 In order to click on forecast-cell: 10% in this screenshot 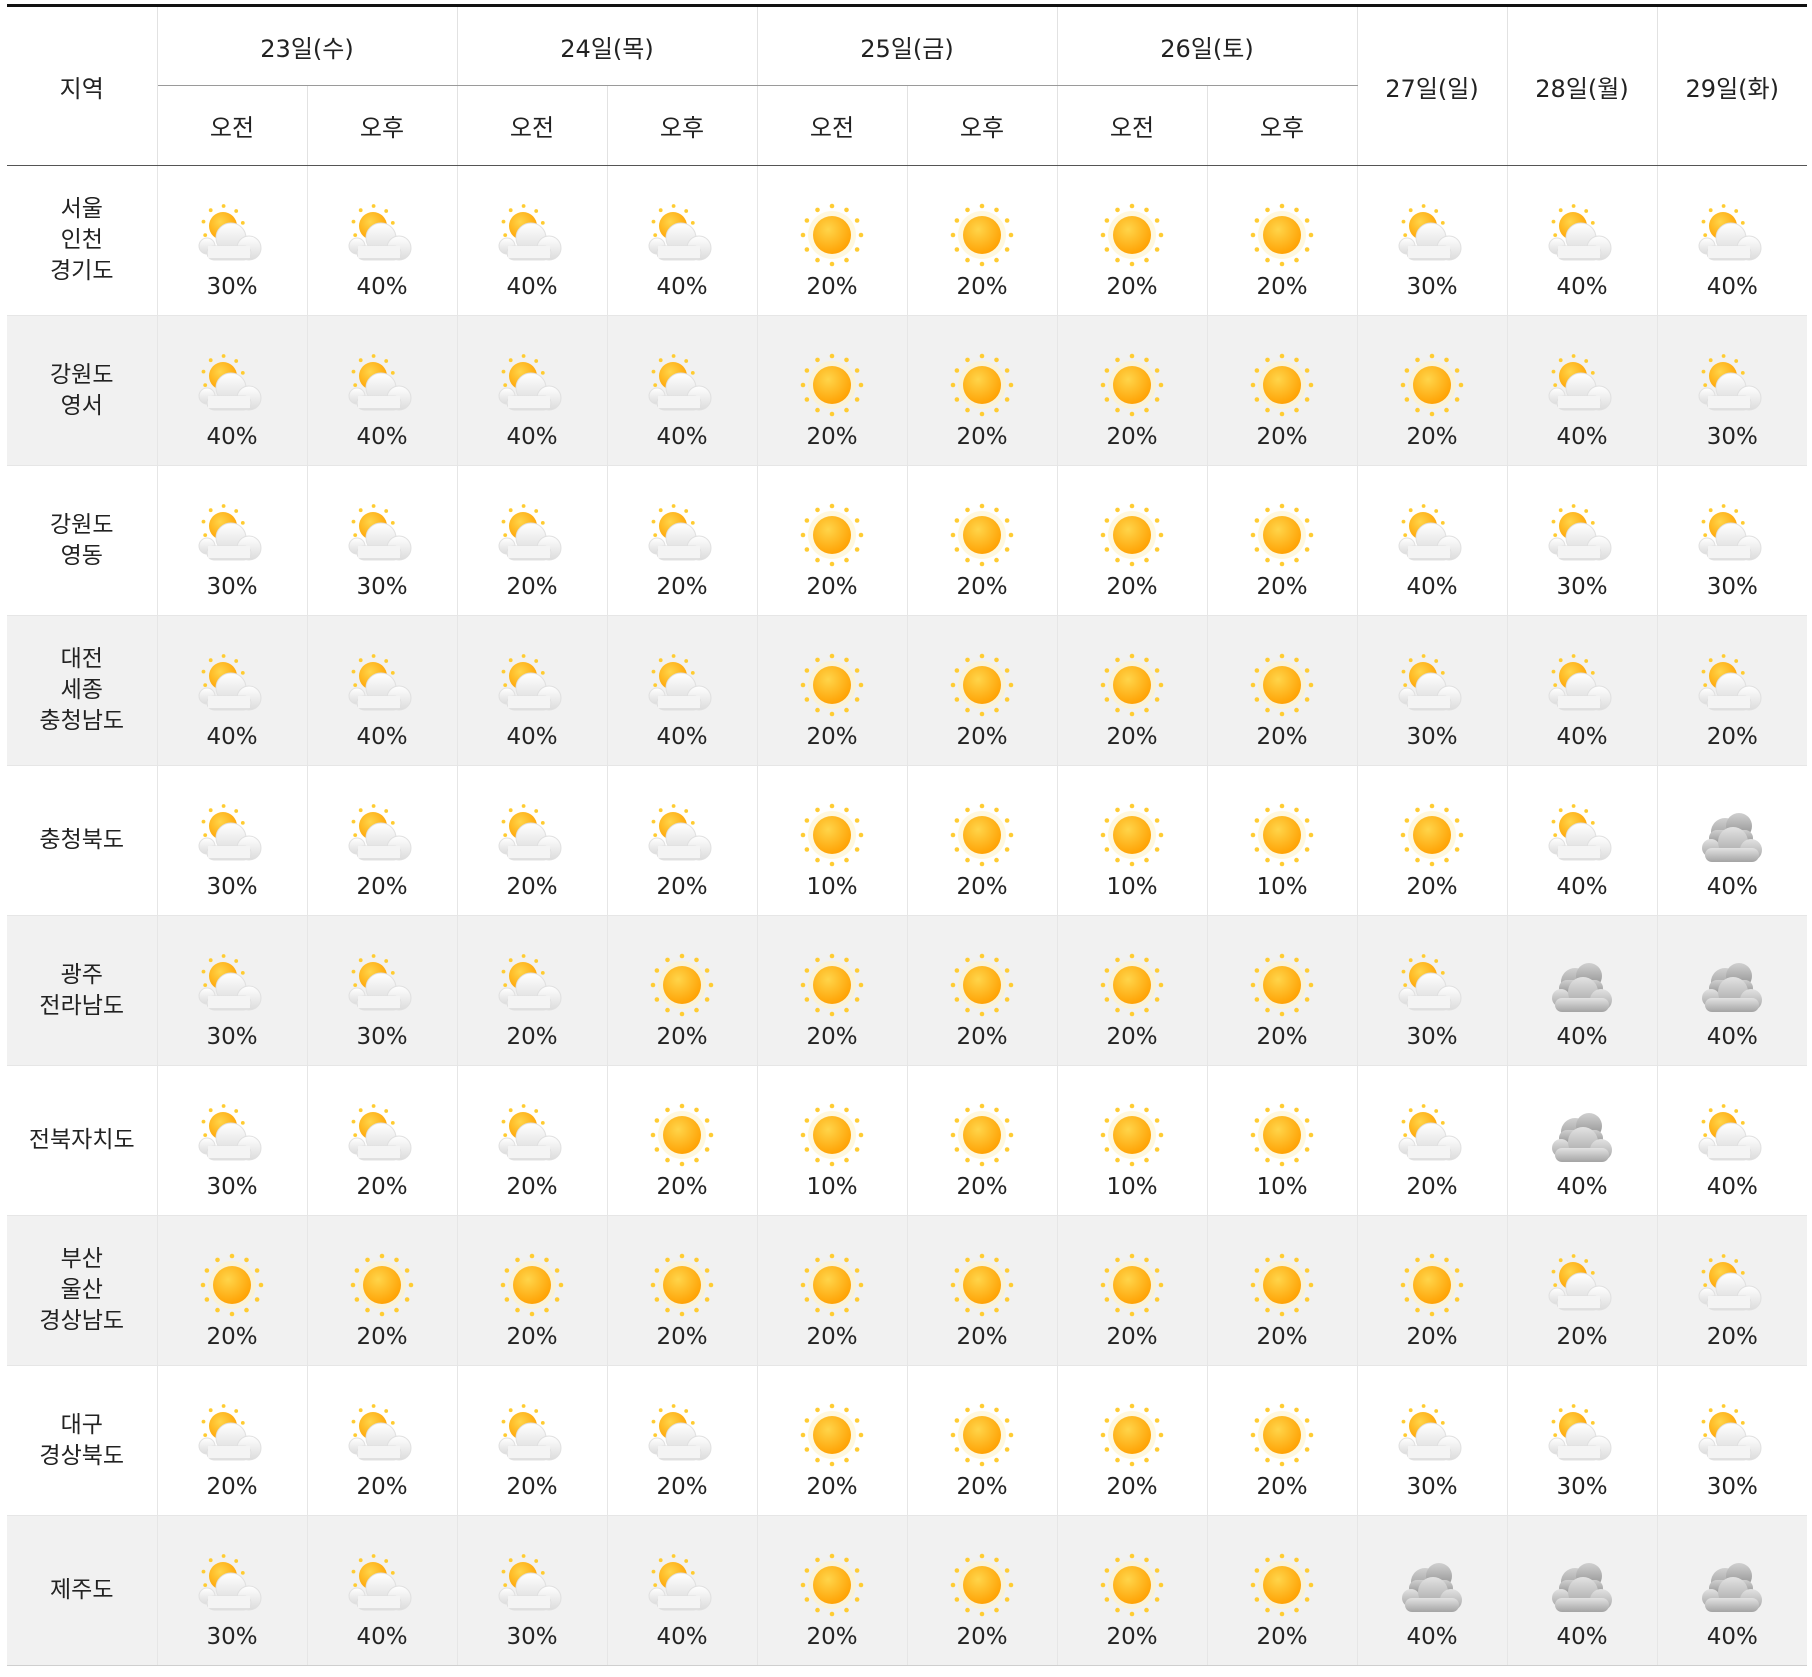, I will do `click(1132, 1140)`.